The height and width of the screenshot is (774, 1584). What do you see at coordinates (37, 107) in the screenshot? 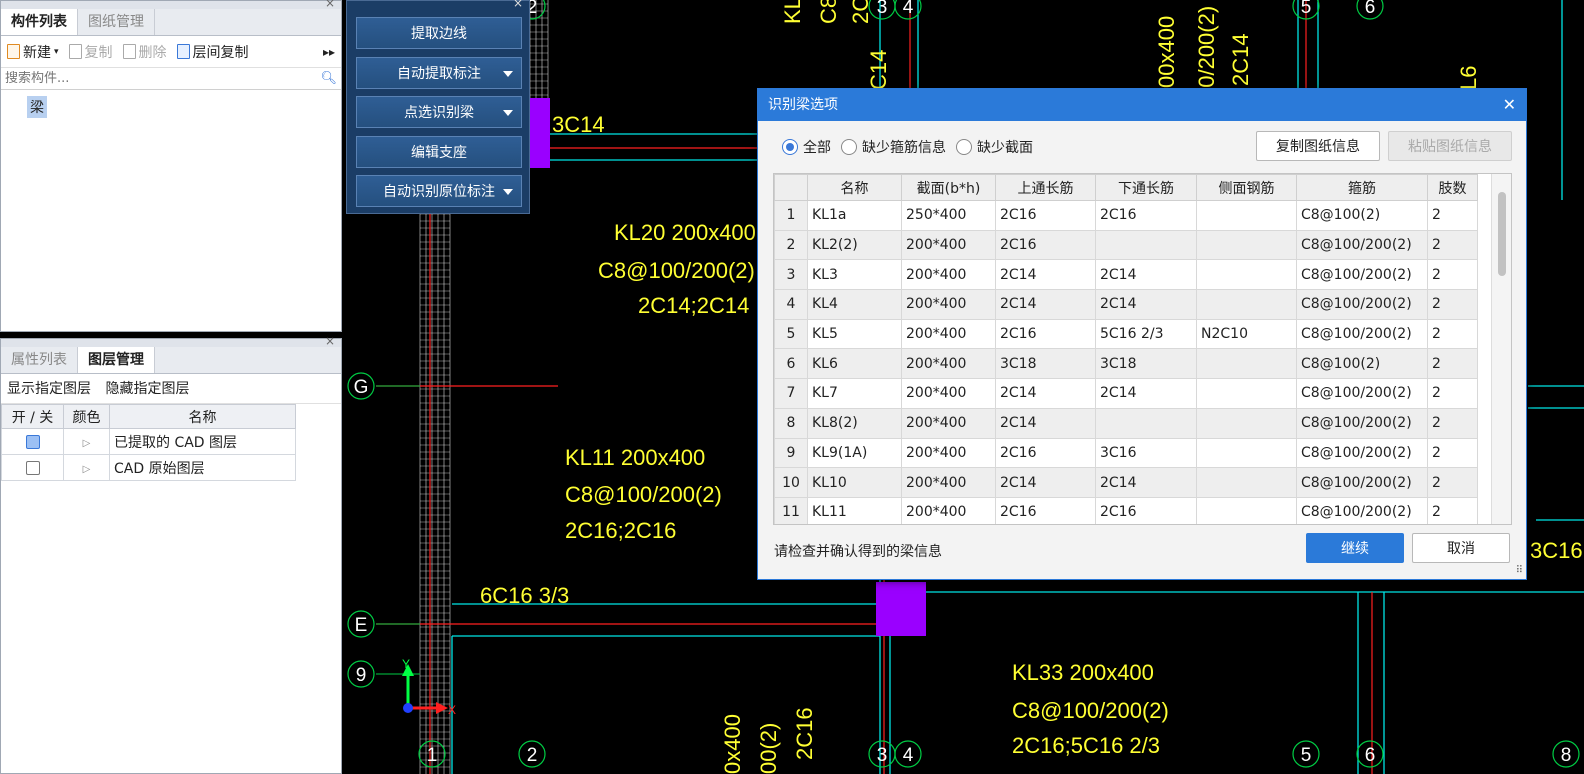
I see `tree-item-beam: 梁` at bounding box center [37, 107].